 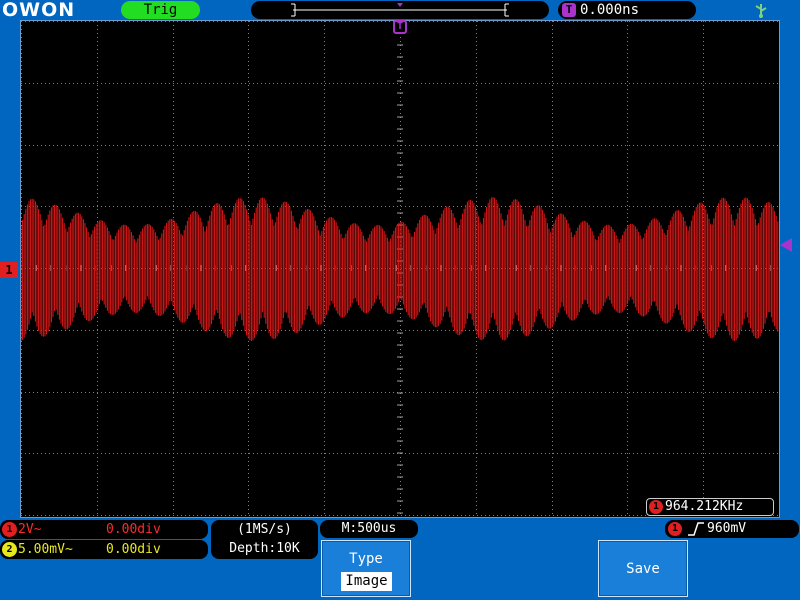 What do you see at coordinates (264, 539) in the screenshot?
I see `acquisition-info: (1MS/s) Depth:10K` at bounding box center [264, 539].